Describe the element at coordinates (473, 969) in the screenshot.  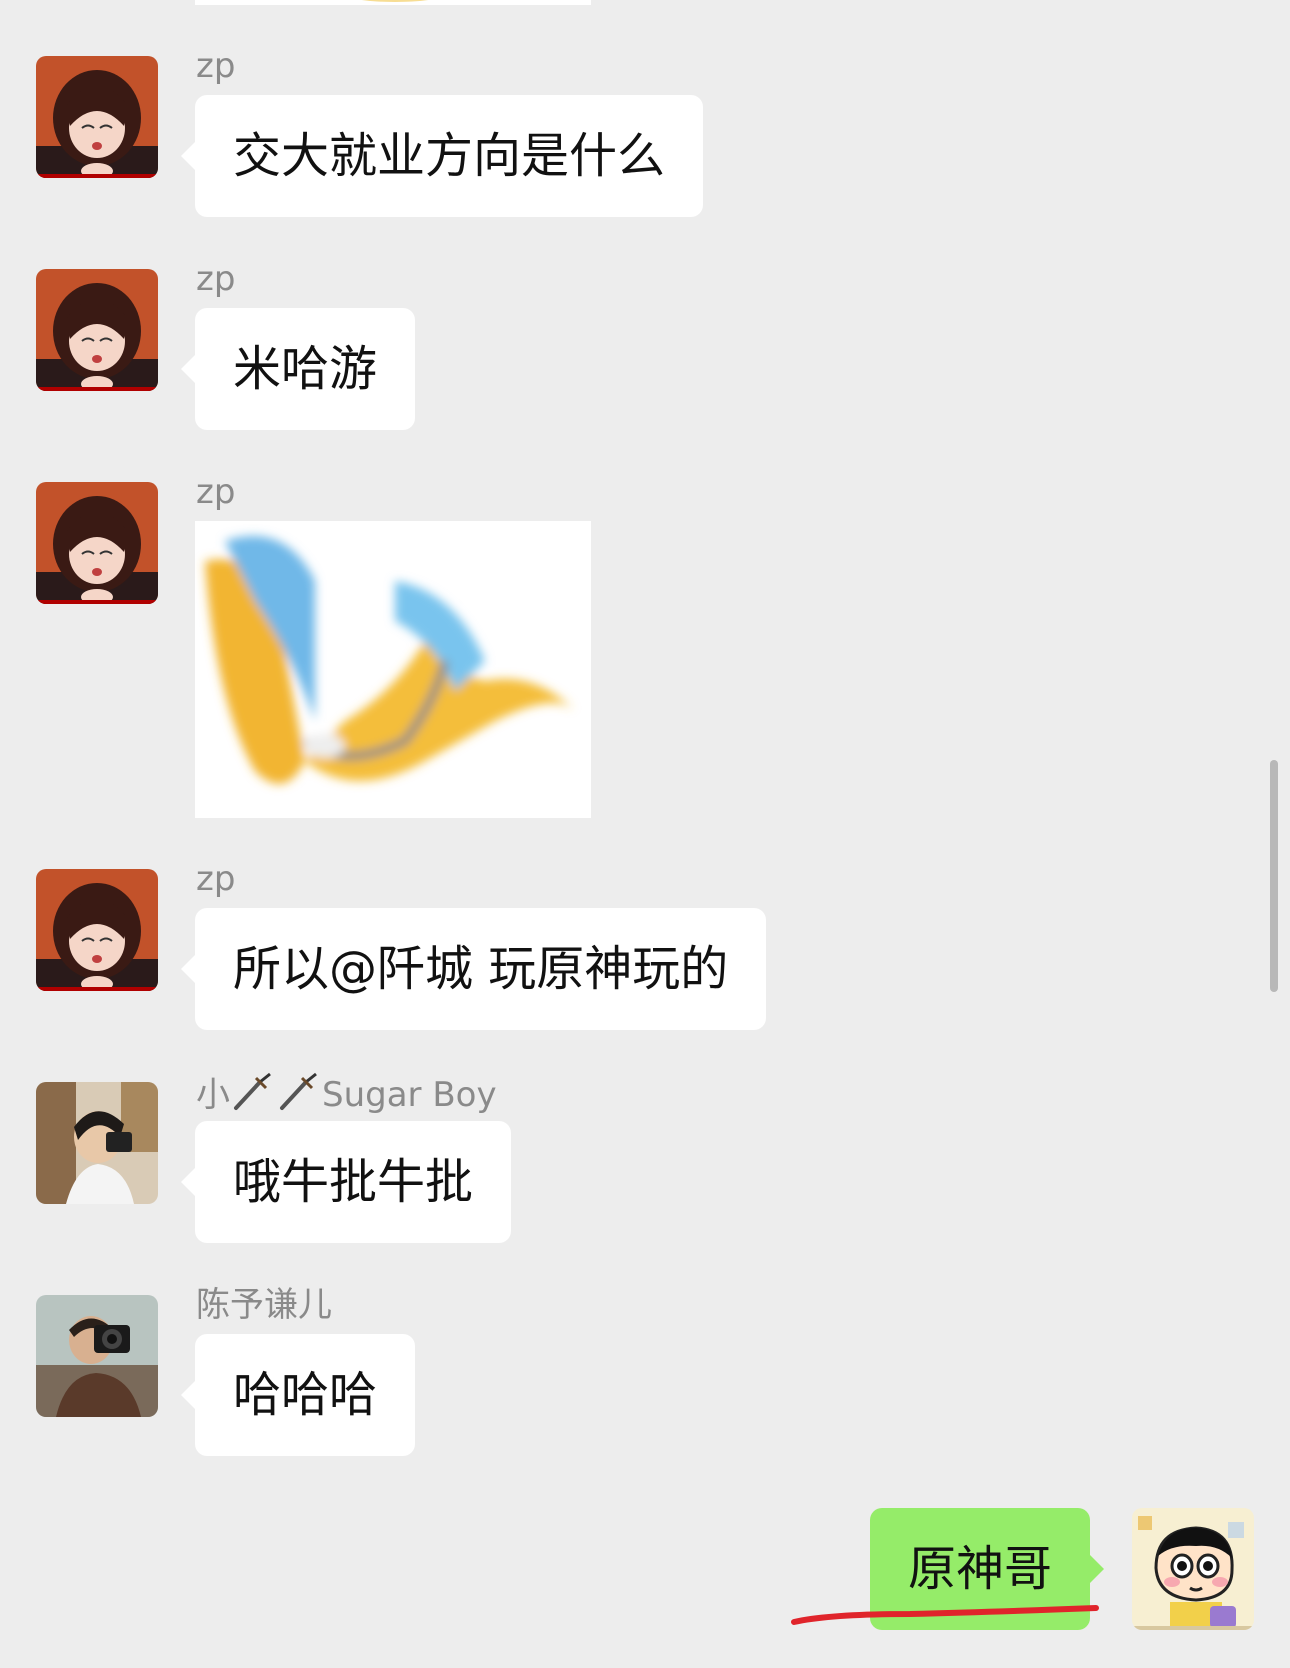
I see `message-bubble: 所以@阡城 玩原神玩的` at that location.